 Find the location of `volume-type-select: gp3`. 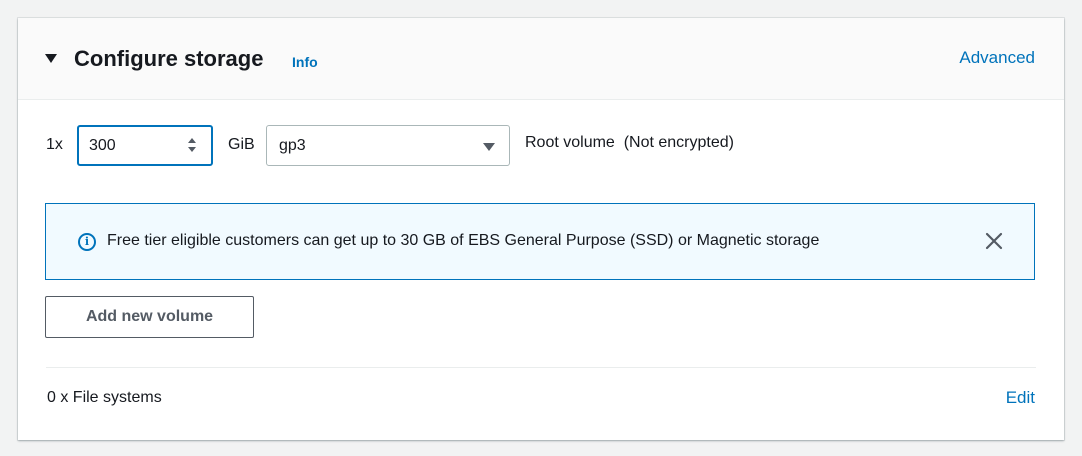

volume-type-select: gp3 is located at coordinates (388, 145).